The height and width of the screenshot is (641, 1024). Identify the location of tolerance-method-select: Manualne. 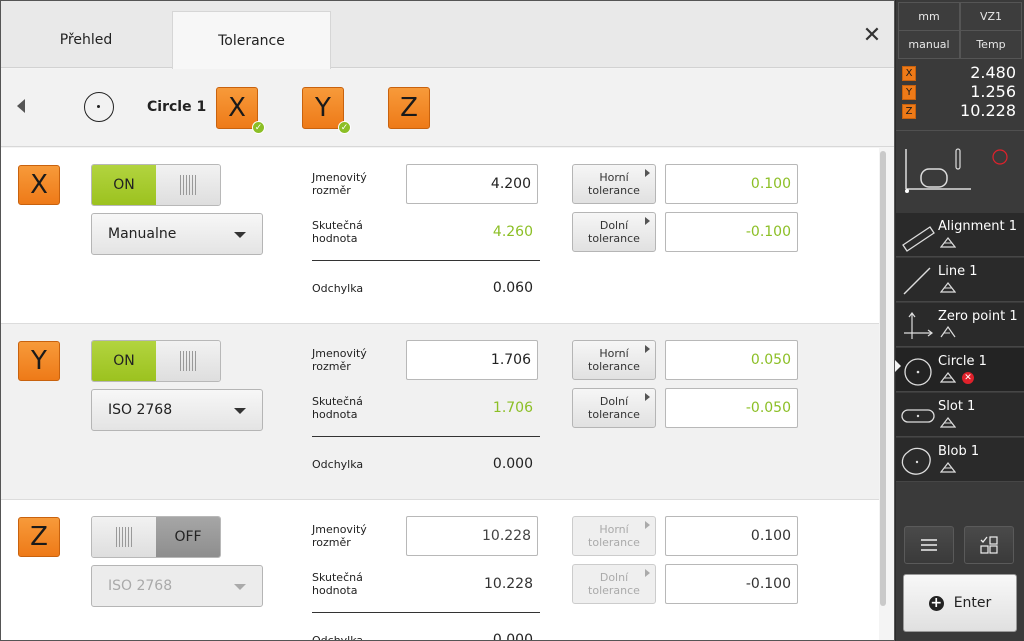
(177, 234).